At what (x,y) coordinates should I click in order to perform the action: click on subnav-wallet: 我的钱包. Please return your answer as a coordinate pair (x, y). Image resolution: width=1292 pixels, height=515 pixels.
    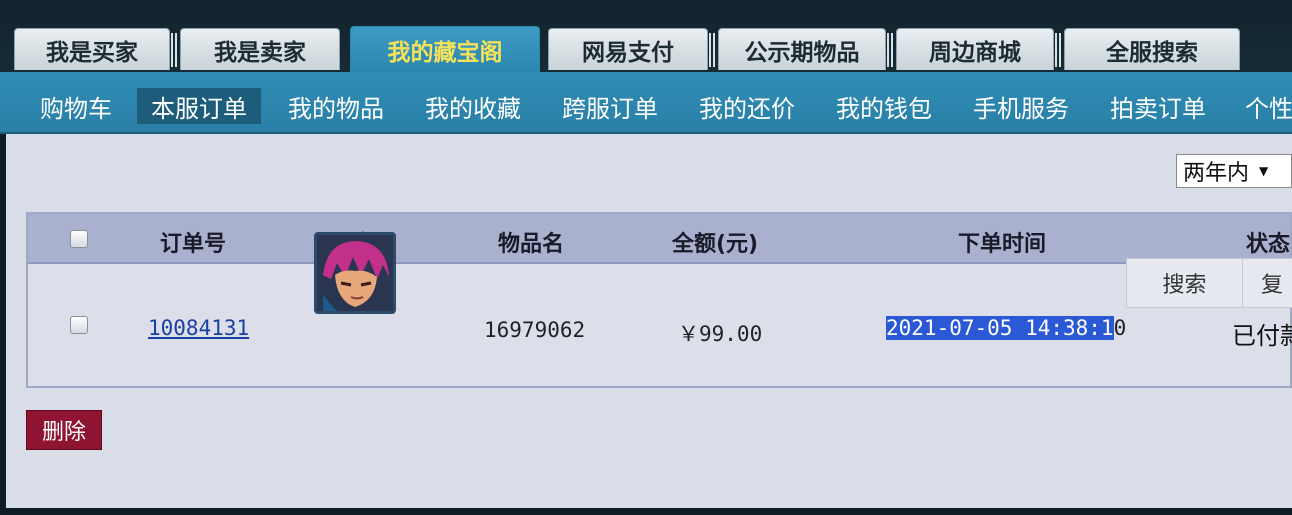
    Looking at the image, I should click on (884, 106).